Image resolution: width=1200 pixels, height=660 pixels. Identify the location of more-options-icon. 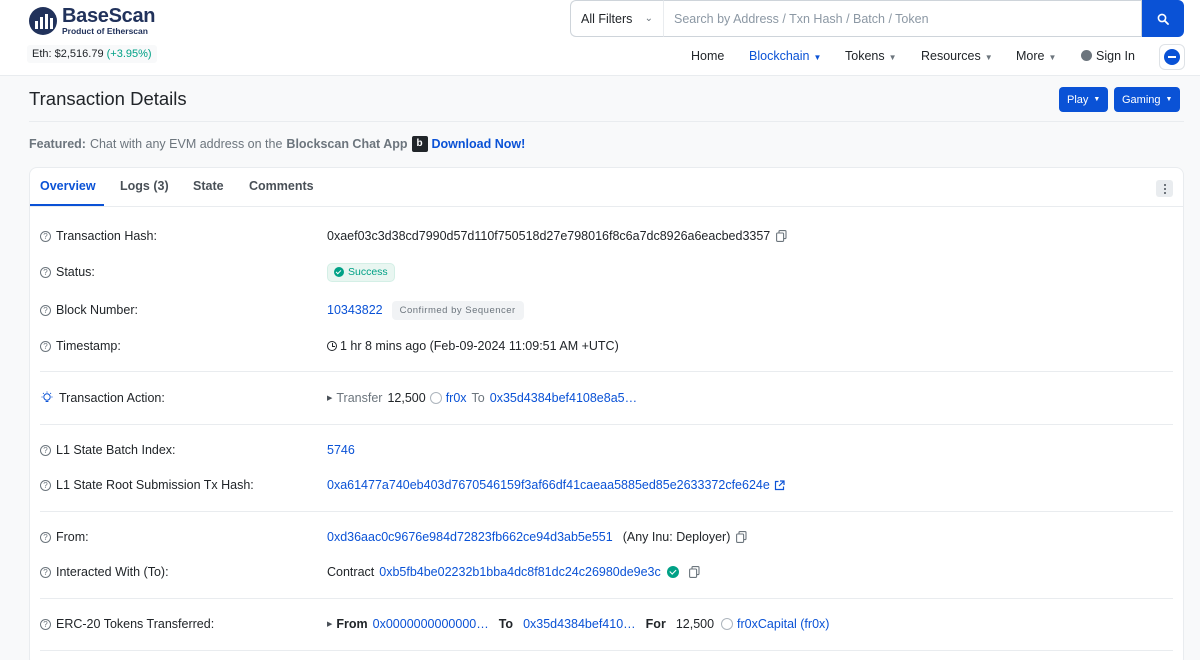
(1164, 188).